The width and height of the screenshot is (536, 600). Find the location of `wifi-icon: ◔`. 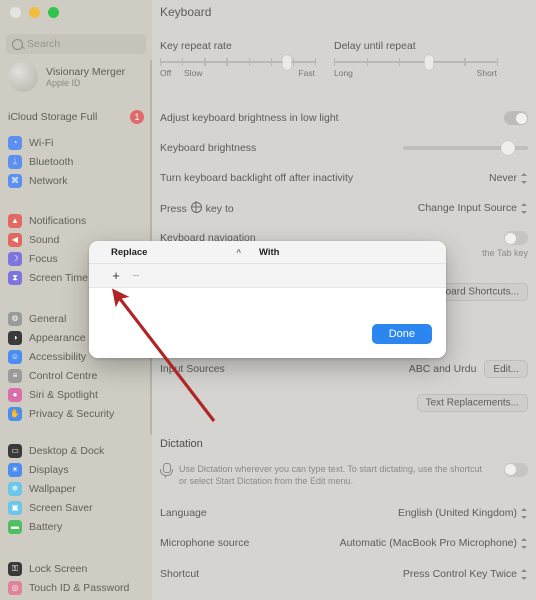

wifi-icon: ◔ is located at coordinates (15, 142).